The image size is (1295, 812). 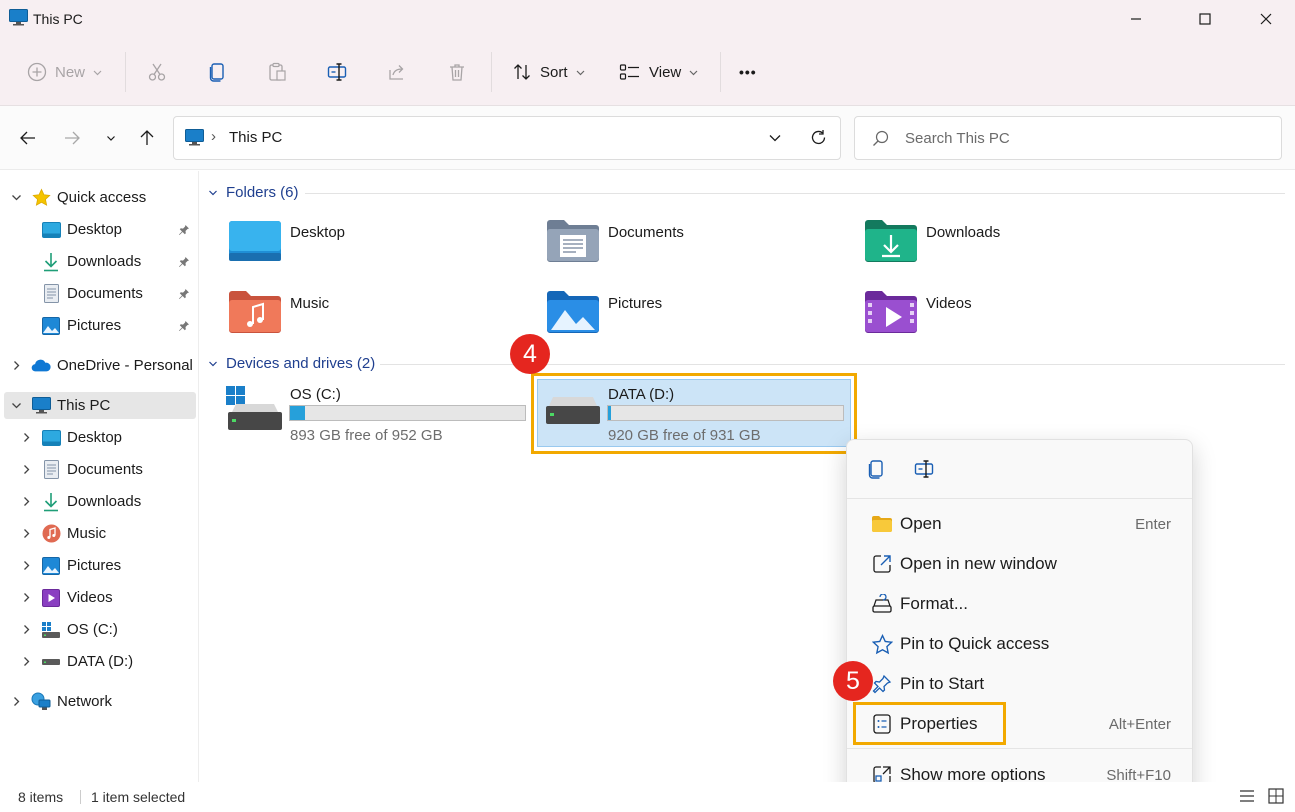 I want to click on window-title: This PC, so click(x=58, y=19).